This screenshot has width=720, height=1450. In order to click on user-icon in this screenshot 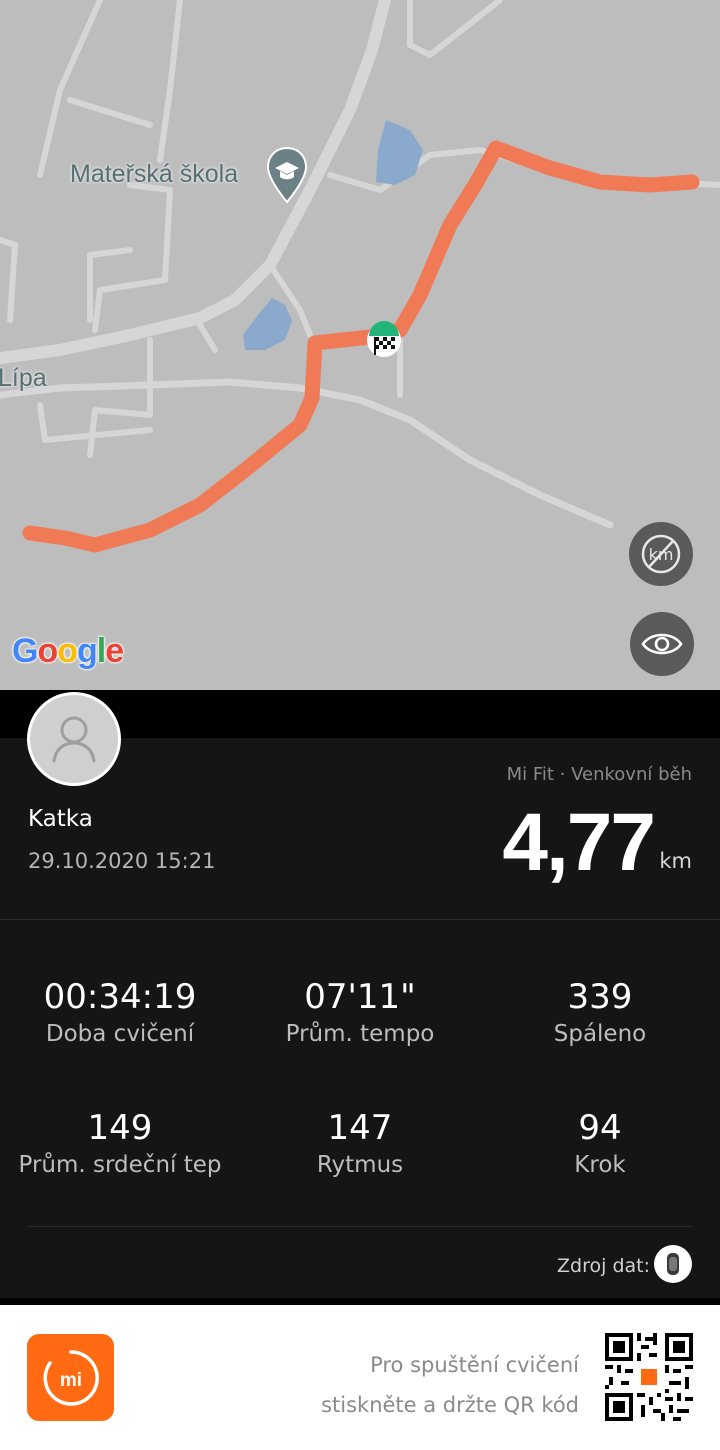, I will do `click(74, 739)`.